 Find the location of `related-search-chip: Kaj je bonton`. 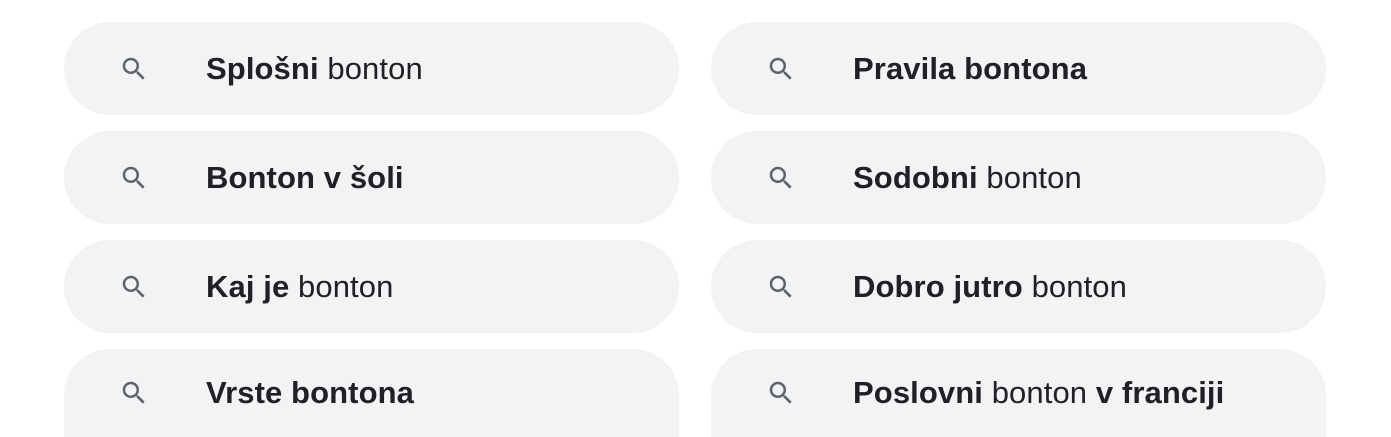

related-search-chip: Kaj je bonton is located at coordinates (371, 286).